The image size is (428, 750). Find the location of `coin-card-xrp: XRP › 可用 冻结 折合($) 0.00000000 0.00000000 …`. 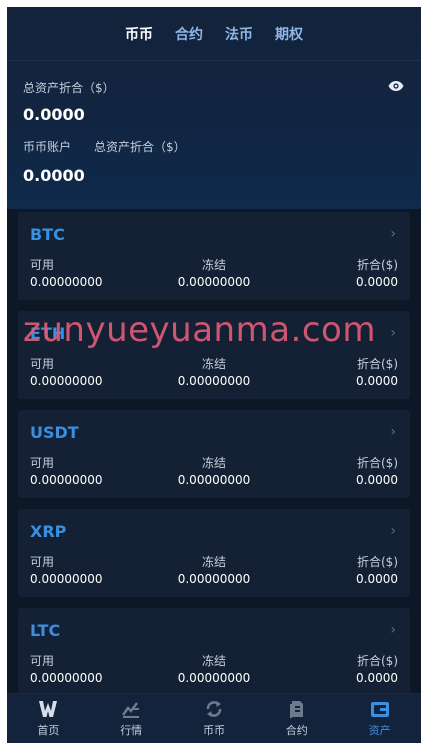

coin-card-xrp: XRP › 可用 冻结 折合($) 0.00000000 0.00000000 … is located at coordinates (214, 553).